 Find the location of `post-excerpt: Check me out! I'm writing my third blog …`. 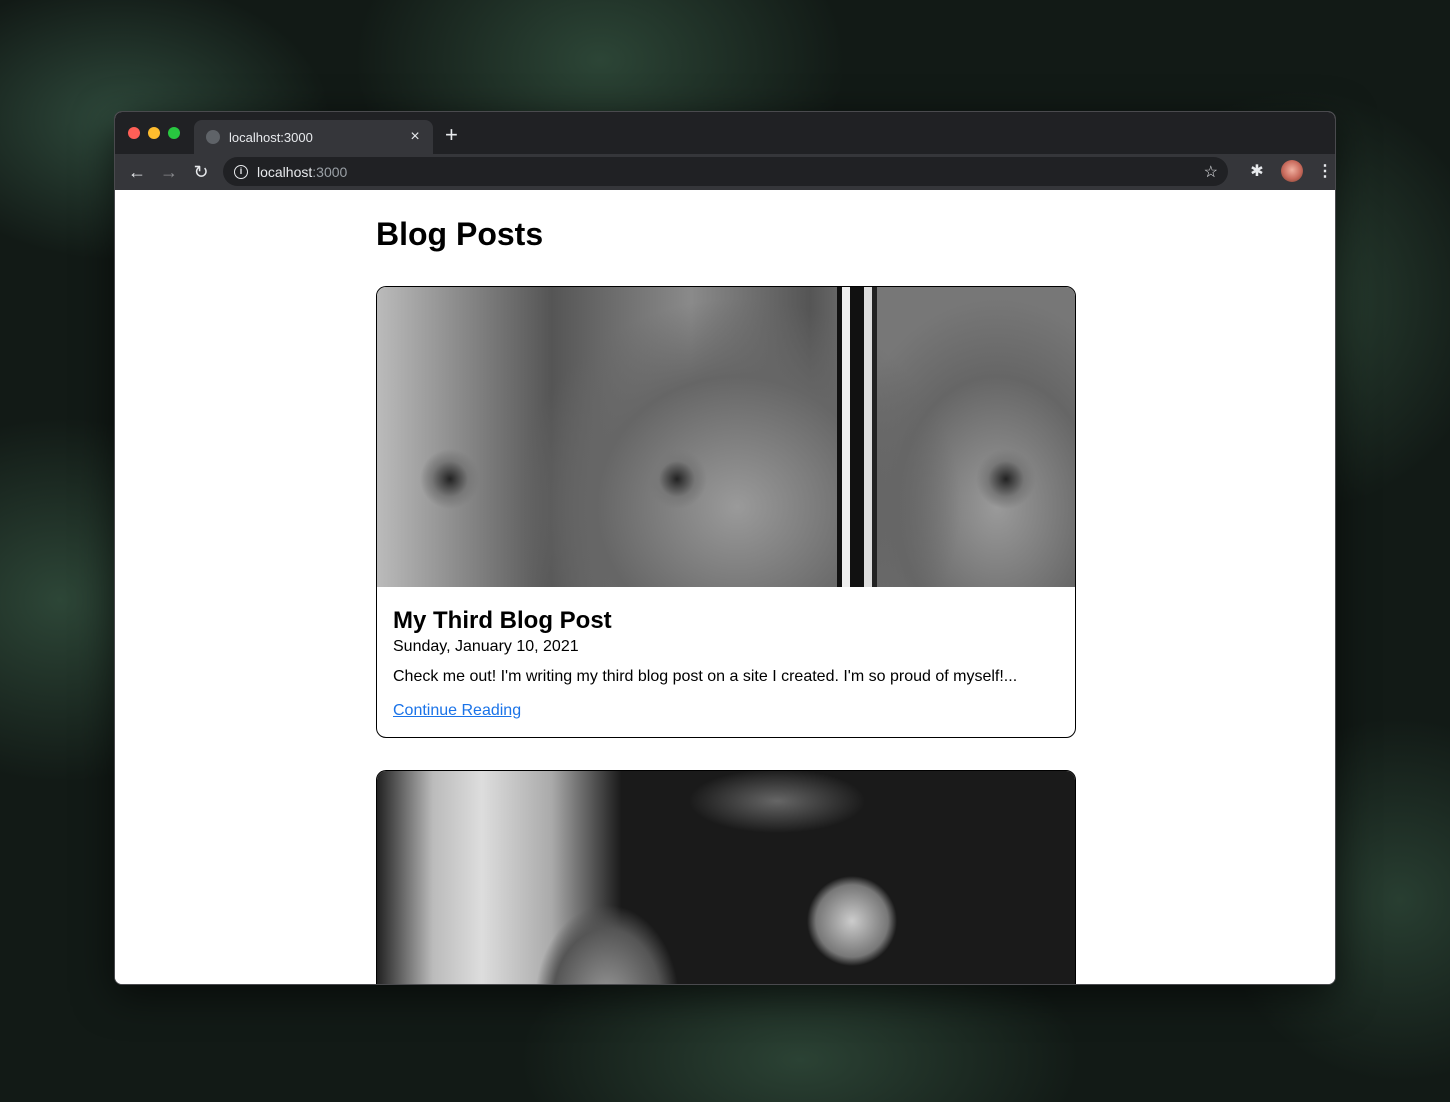

post-excerpt: Check me out! I'm writing my third blog … is located at coordinates (705, 676).